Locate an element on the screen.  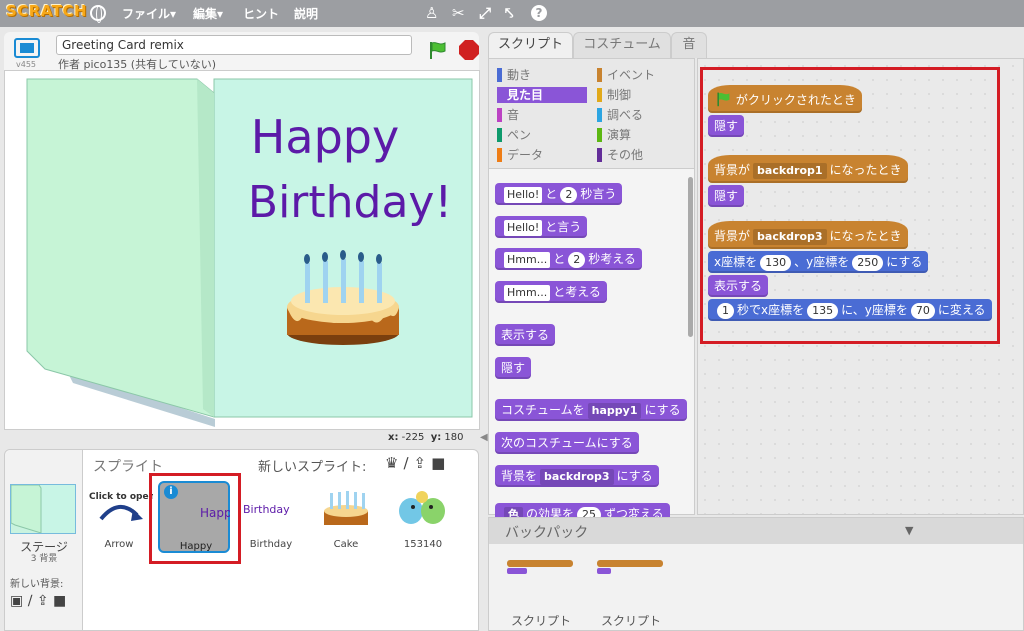
card-line2: Birthday! is located at coordinates (350, 202).